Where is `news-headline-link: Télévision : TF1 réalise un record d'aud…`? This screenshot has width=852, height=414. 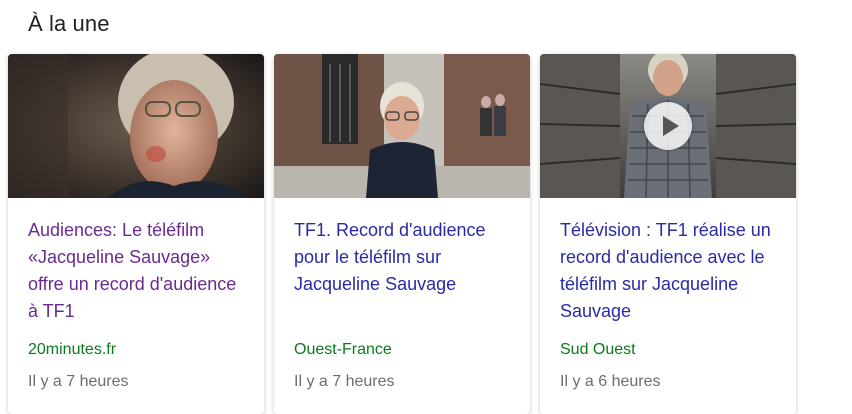 news-headline-link: Télévision : TF1 réalise un record d'aud… is located at coordinates (671, 271).